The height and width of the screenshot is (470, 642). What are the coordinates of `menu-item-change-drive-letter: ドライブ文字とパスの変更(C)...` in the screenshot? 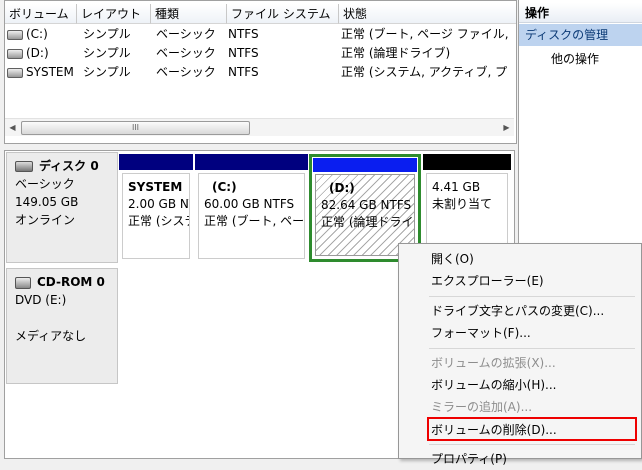 It's located at (520, 311).